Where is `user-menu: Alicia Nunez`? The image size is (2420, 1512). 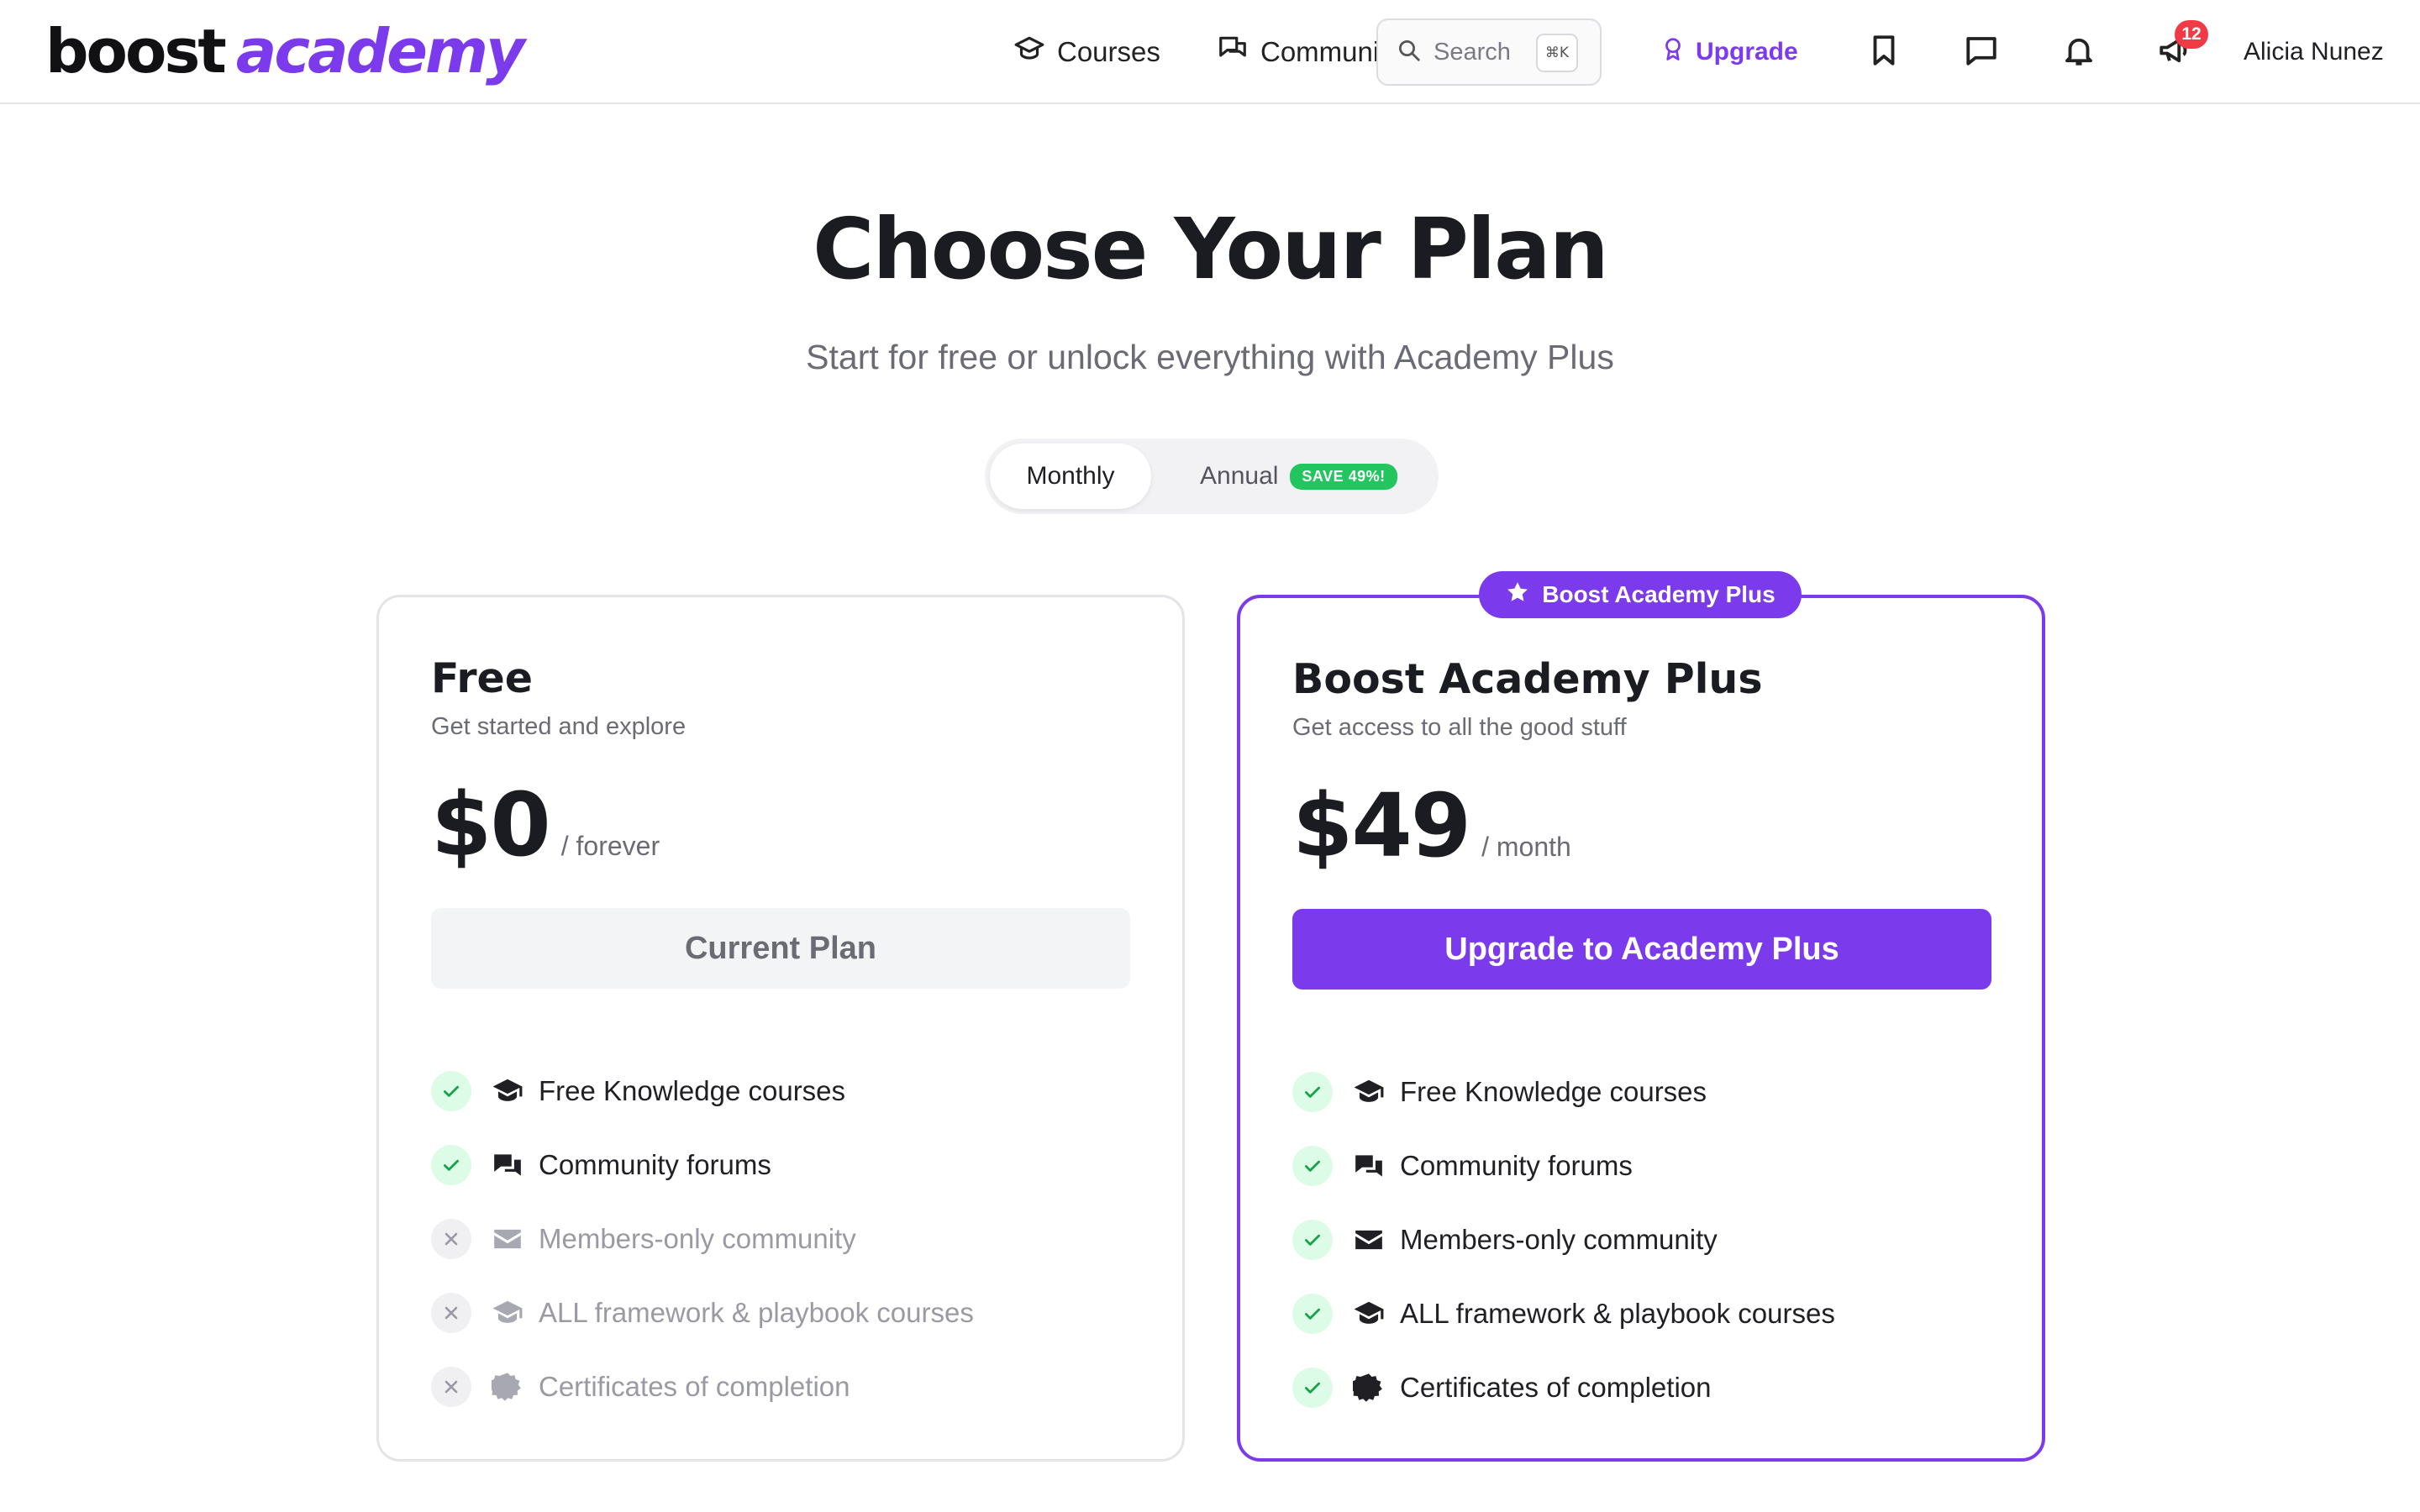
user-menu: Alicia Nunez is located at coordinates (2314, 52).